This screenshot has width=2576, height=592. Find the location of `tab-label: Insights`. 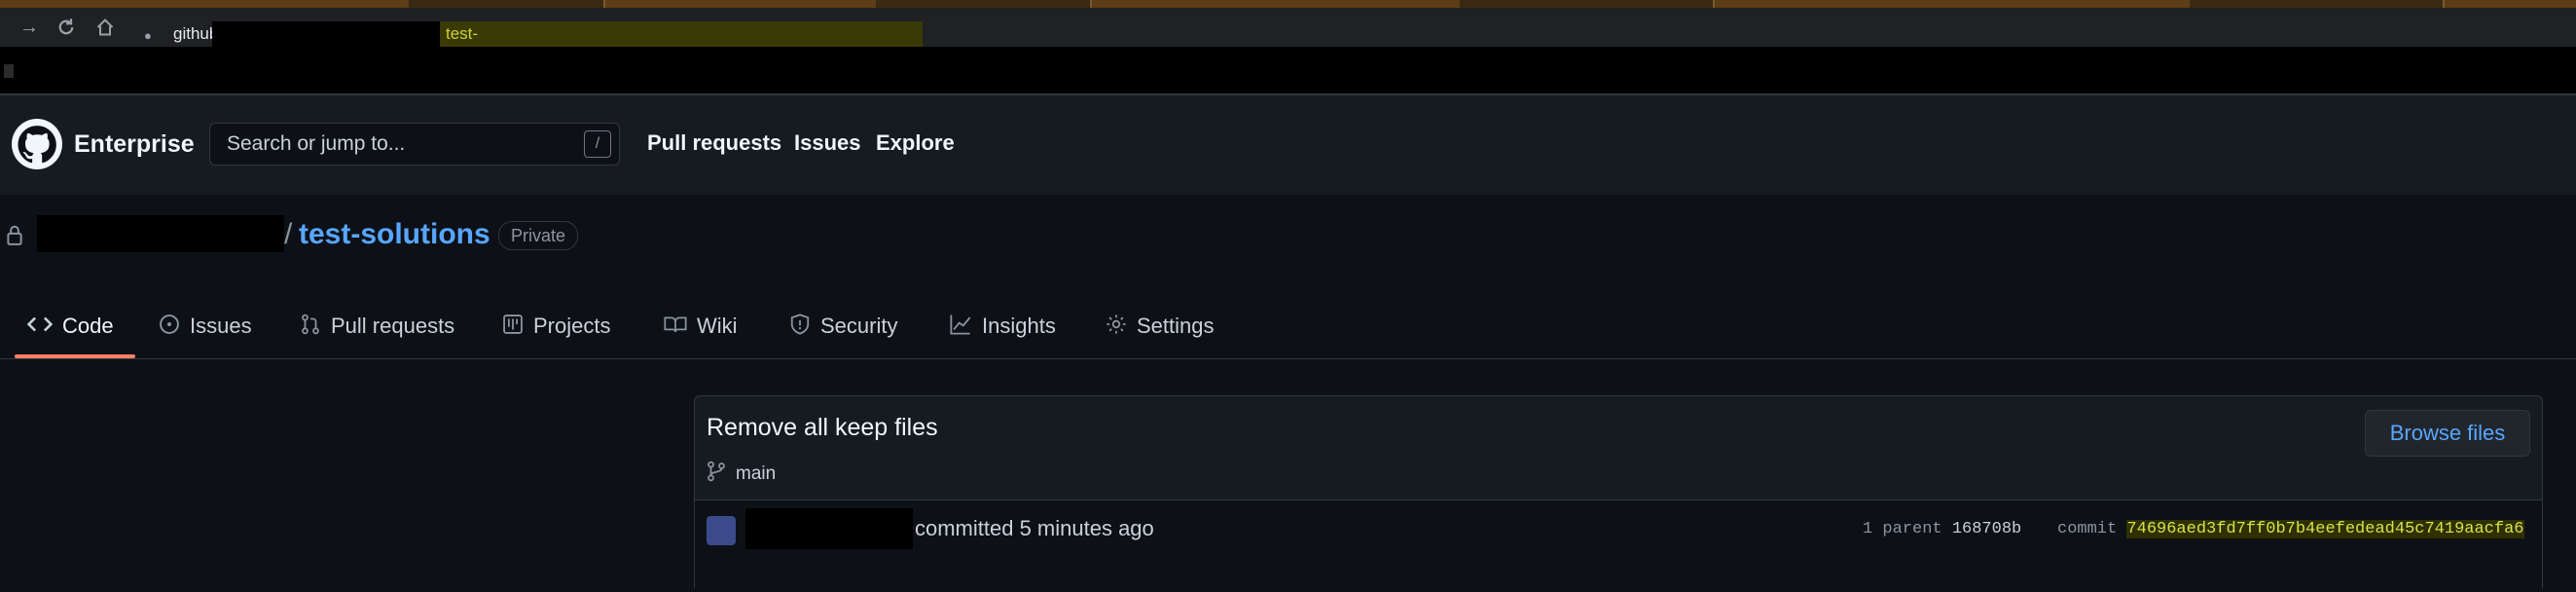

tab-label: Insights is located at coordinates (1019, 326).